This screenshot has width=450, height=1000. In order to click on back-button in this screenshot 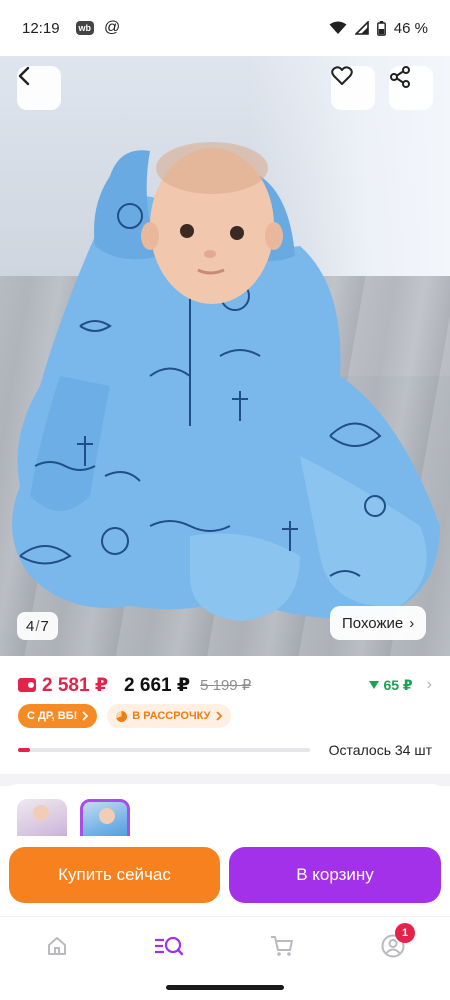, I will do `click(39, 88)`.